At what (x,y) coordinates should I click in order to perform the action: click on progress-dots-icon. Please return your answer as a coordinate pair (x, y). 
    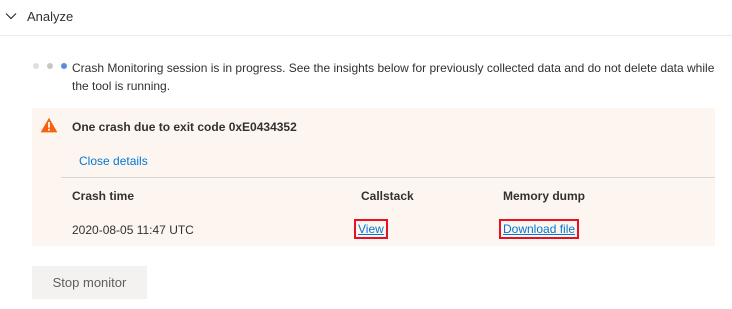
    Looking at the image, I should click on (51, 66).